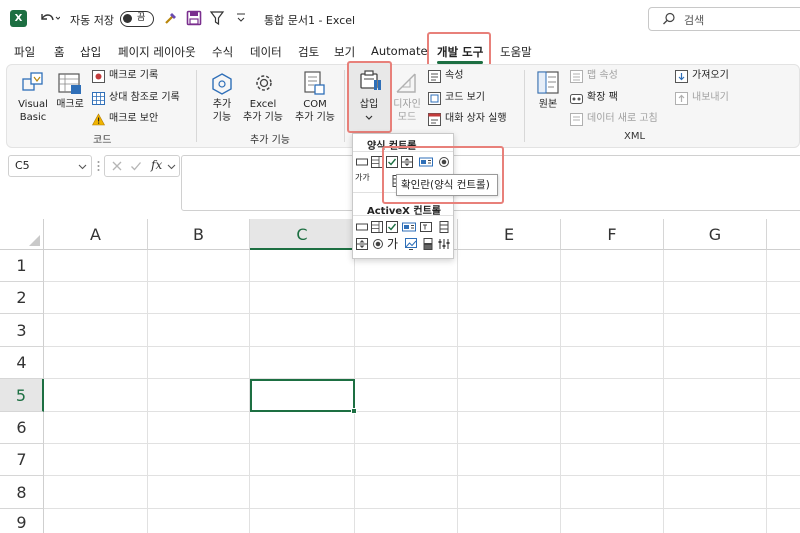 This screenshot has width=800, height=533. What do you see at coordinates (157, 52) in the screenshot?
I see `tab-page-layout: 페이지 레이아웃` at bounding box center [157, 52].